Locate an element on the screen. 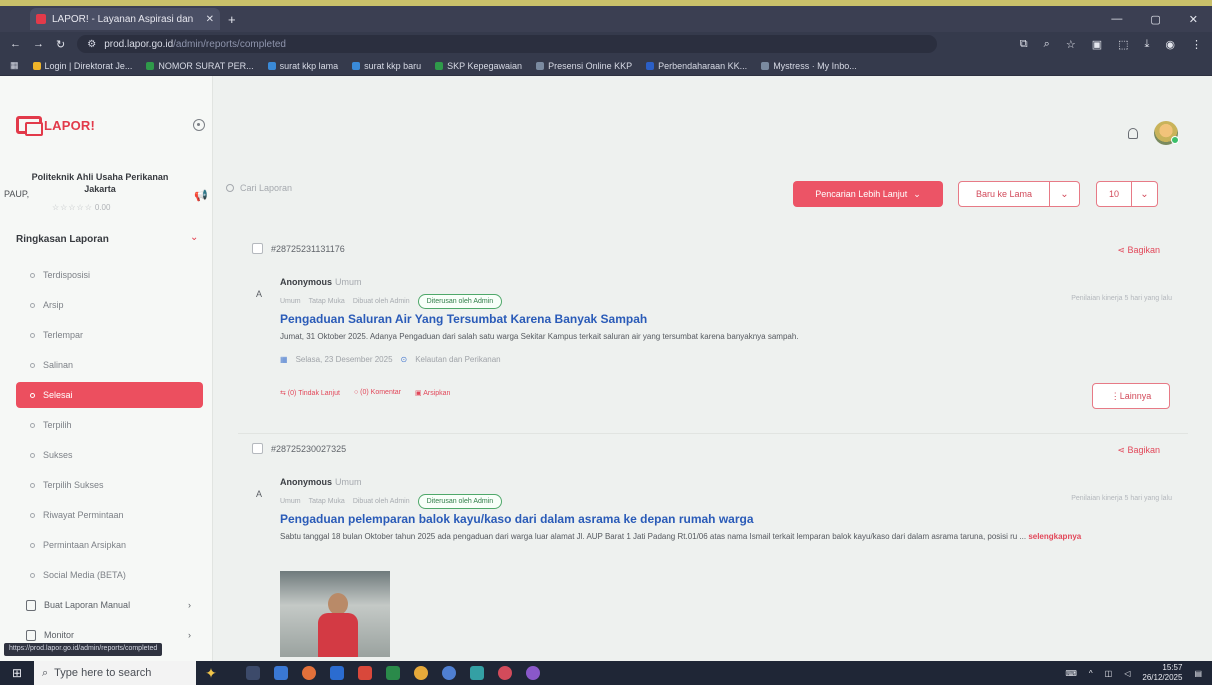  bookmark-star-icon: ☆ is located at coordinates (1071, 44).